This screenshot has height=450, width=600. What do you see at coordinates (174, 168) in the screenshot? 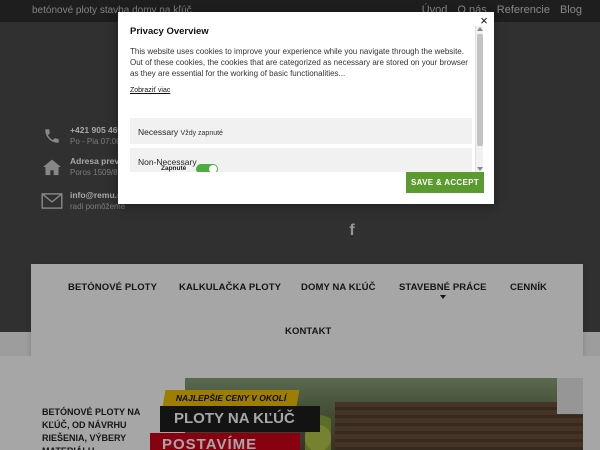
I see `toggle-label: Zapnuté` at bounding box center [174, 168].